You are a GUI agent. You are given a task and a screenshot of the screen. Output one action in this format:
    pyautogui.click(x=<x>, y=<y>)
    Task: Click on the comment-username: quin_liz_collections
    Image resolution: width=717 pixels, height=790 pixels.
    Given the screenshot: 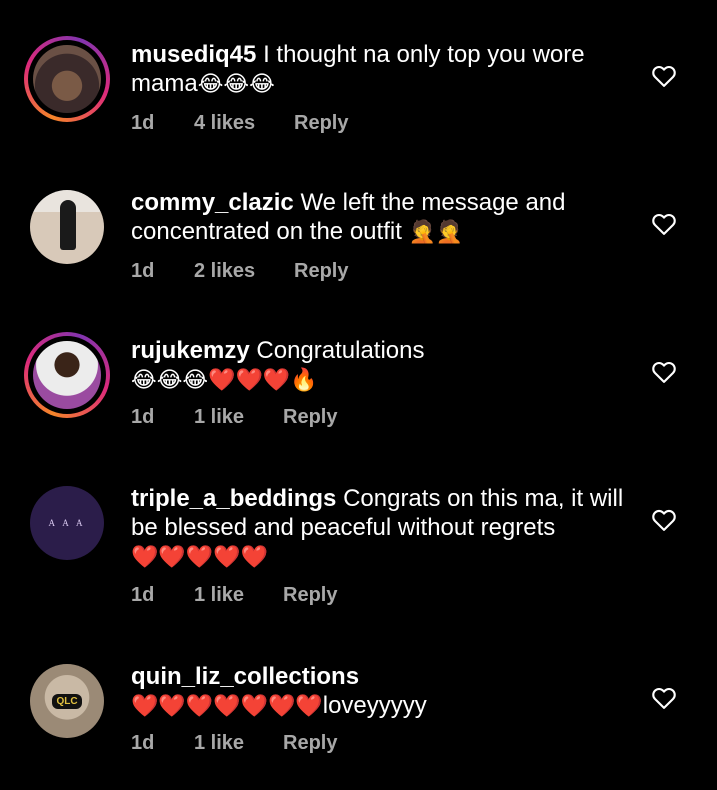 What is the action you would take?
    pyautogui.click(x=245, y=676)
    